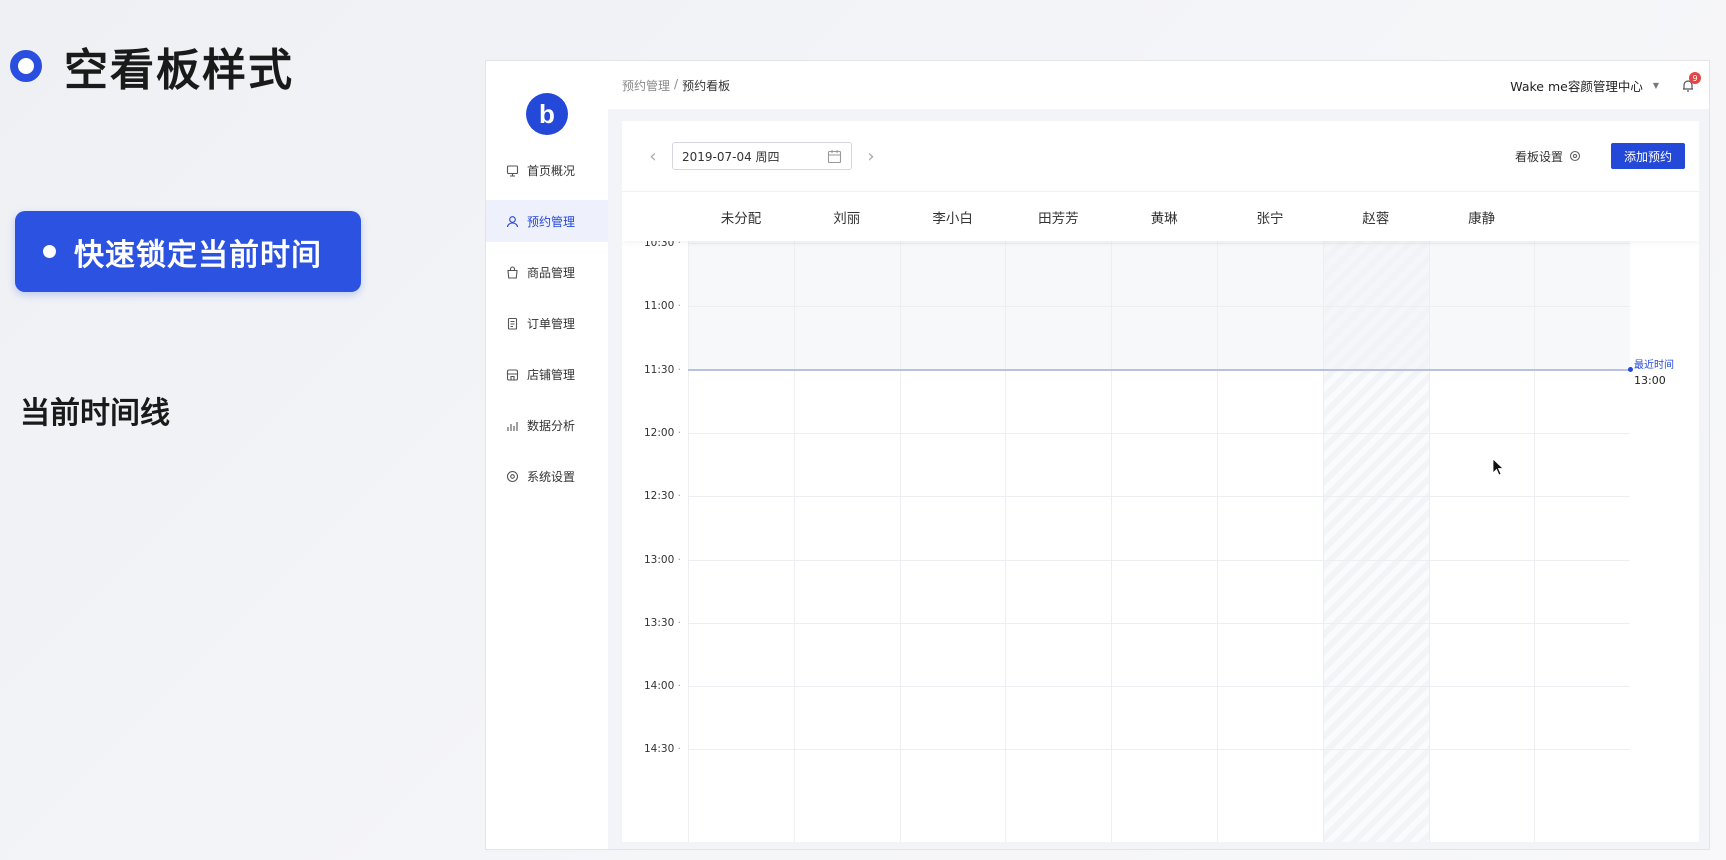 Image resolution: width=1726 pixels, height=860 pixels. I want to click on slide-title-text: 空看板样式, so click(179, 70).